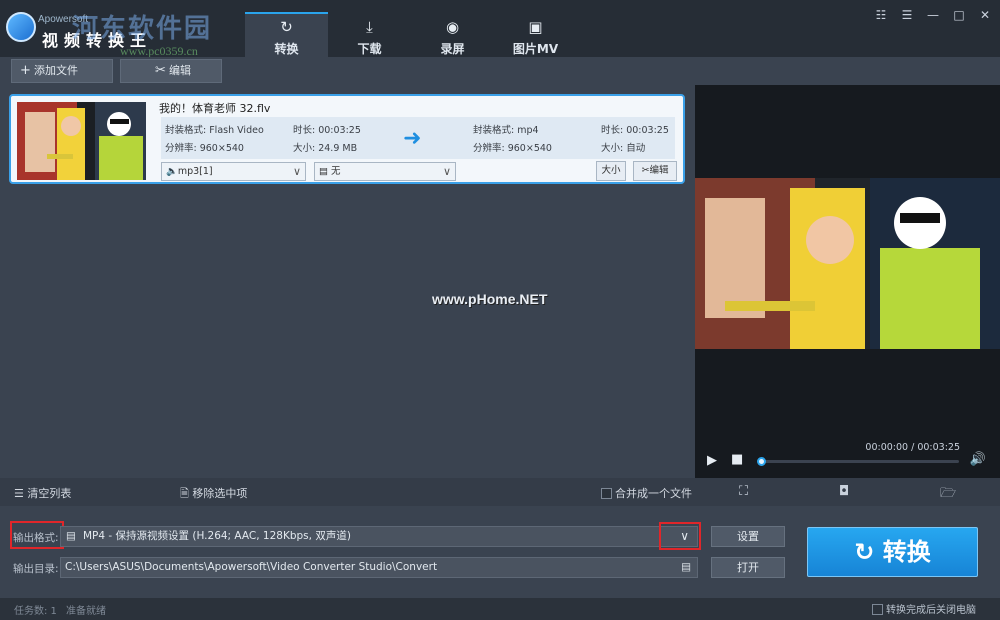  I want to click on progress-handle, so click(761, 461).